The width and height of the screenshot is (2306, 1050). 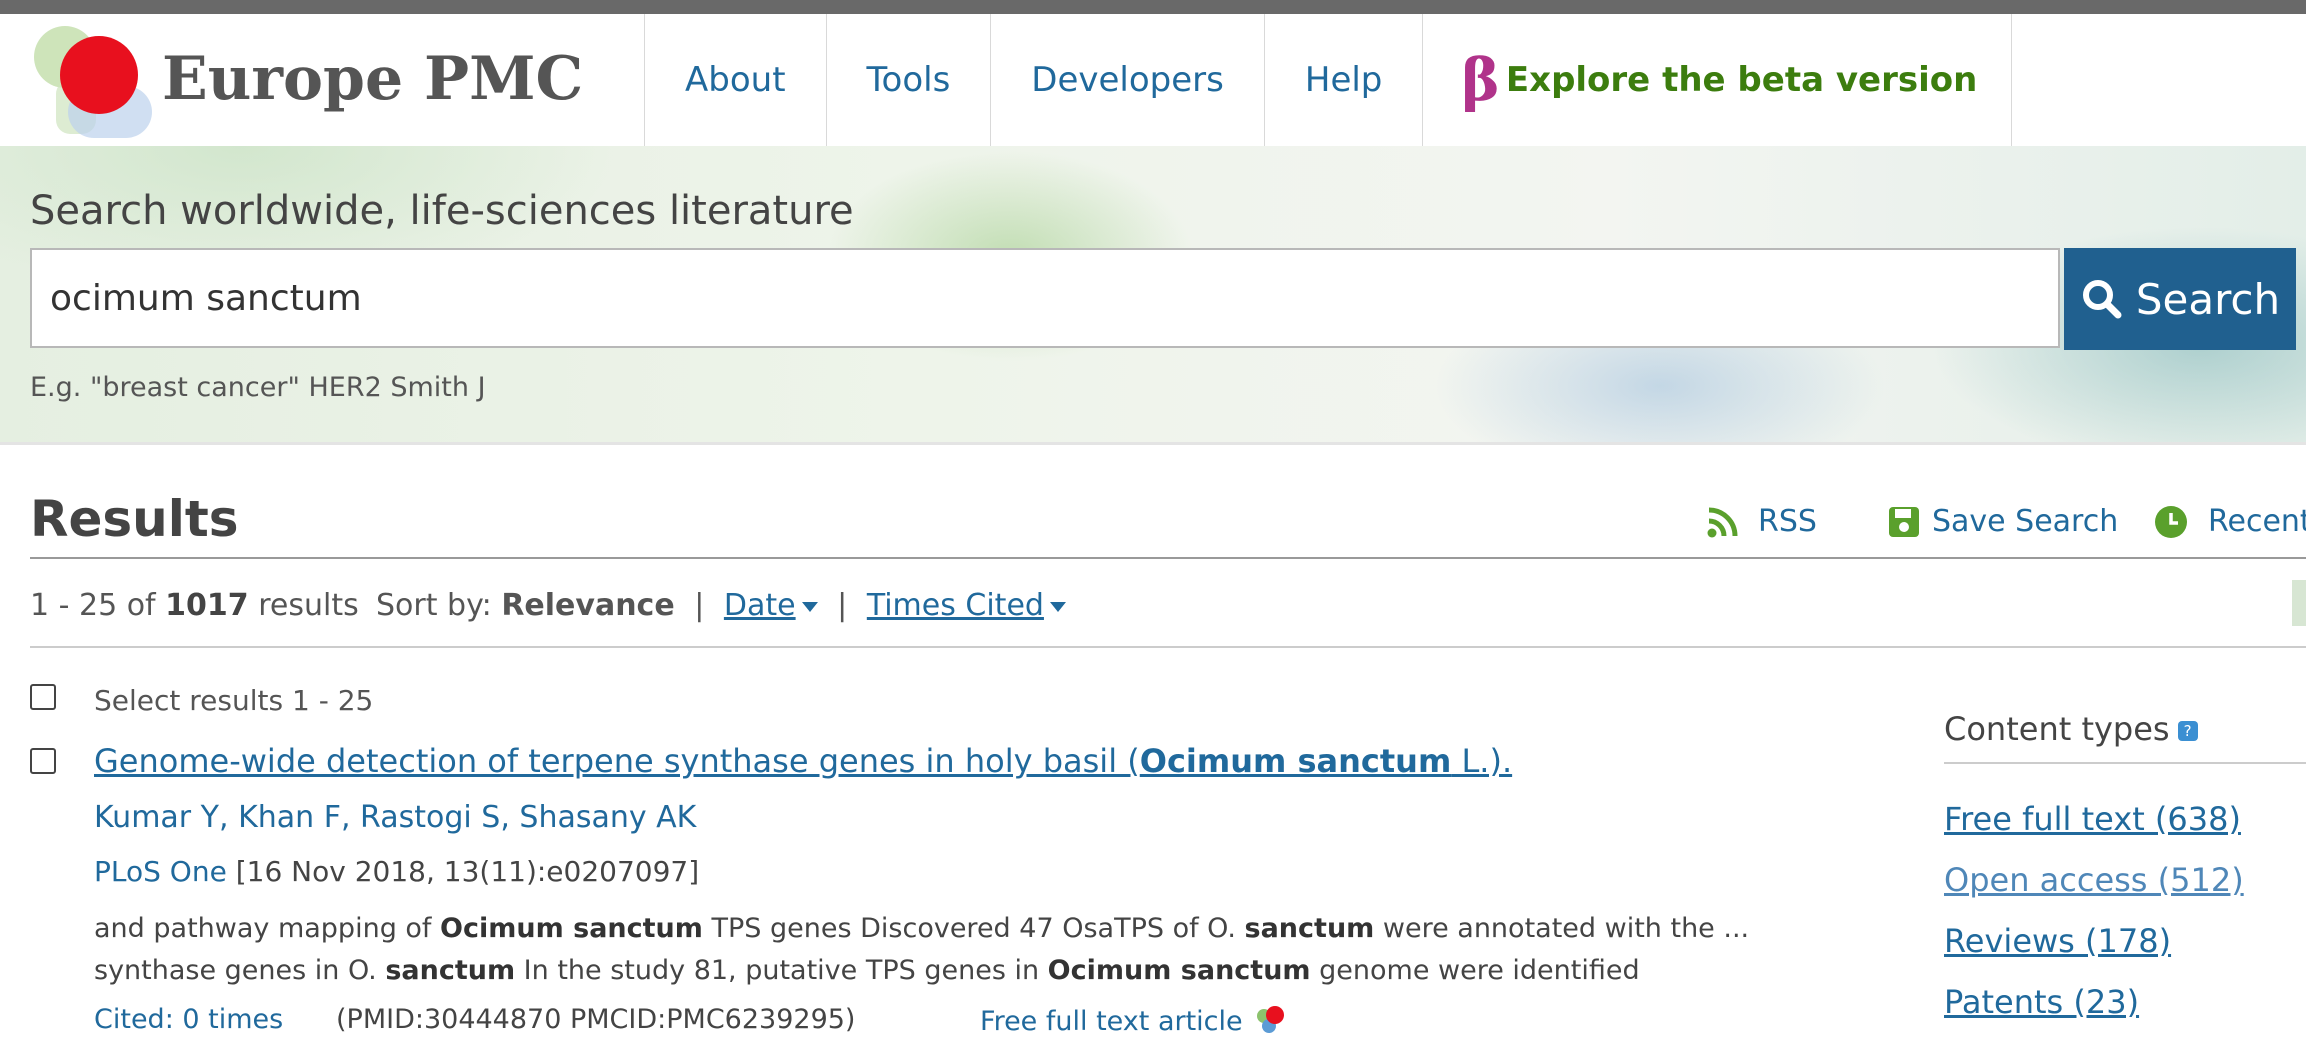 I want to click on search-button: Search, so click(x=2180, y=299).